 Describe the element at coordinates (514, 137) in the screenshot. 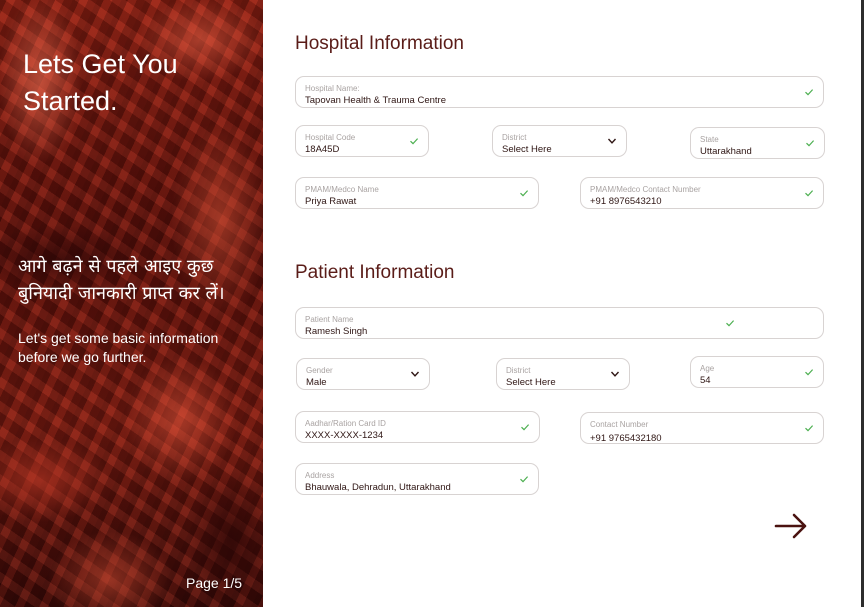

I see `hospital-district-label: District` at that location.